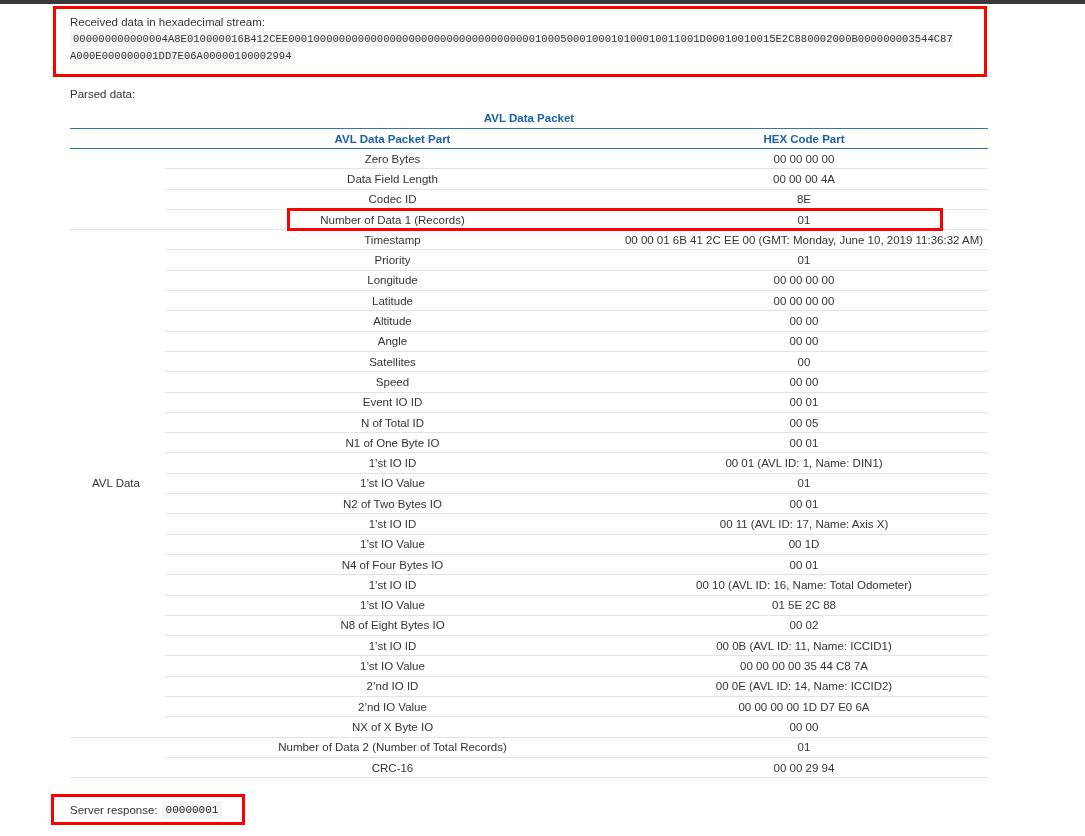 The width and height of the screenshot is (1085, 836). I want to click on table-cell: NX of X Byte IO, so click(392, 727).